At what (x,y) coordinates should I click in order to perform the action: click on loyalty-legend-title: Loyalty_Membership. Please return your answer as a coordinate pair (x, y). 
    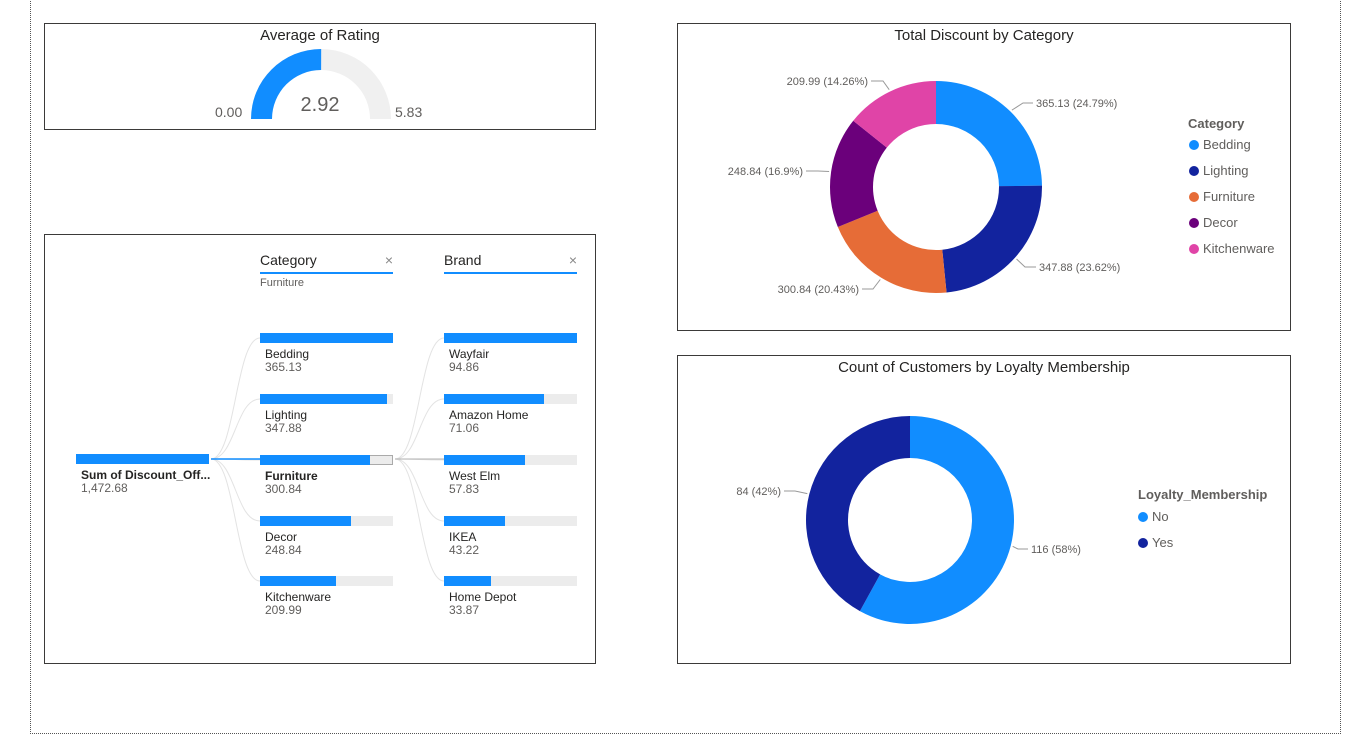
    Looking at the image, I should click on (1203, 494).